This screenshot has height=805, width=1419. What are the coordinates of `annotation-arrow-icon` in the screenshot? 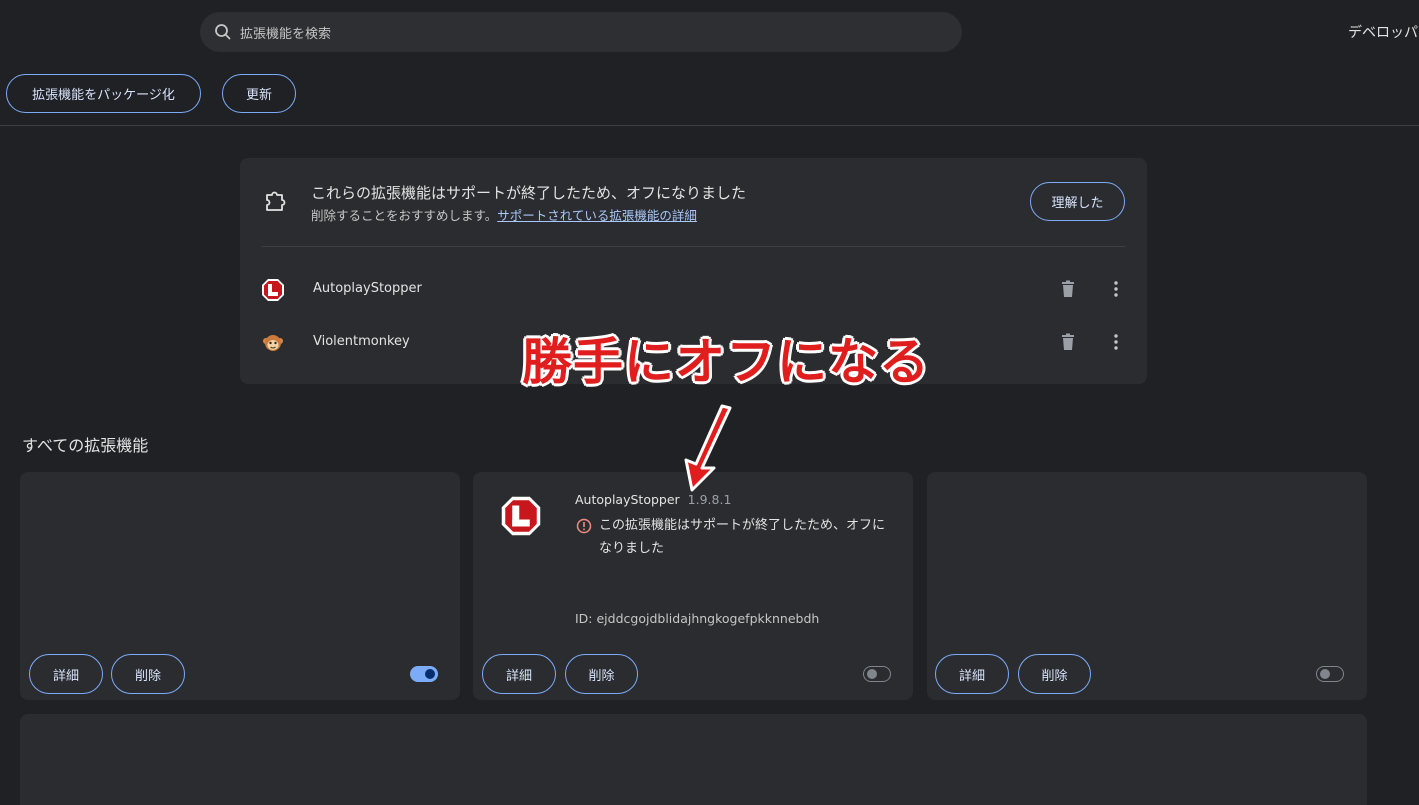 It's located at (708, 448).